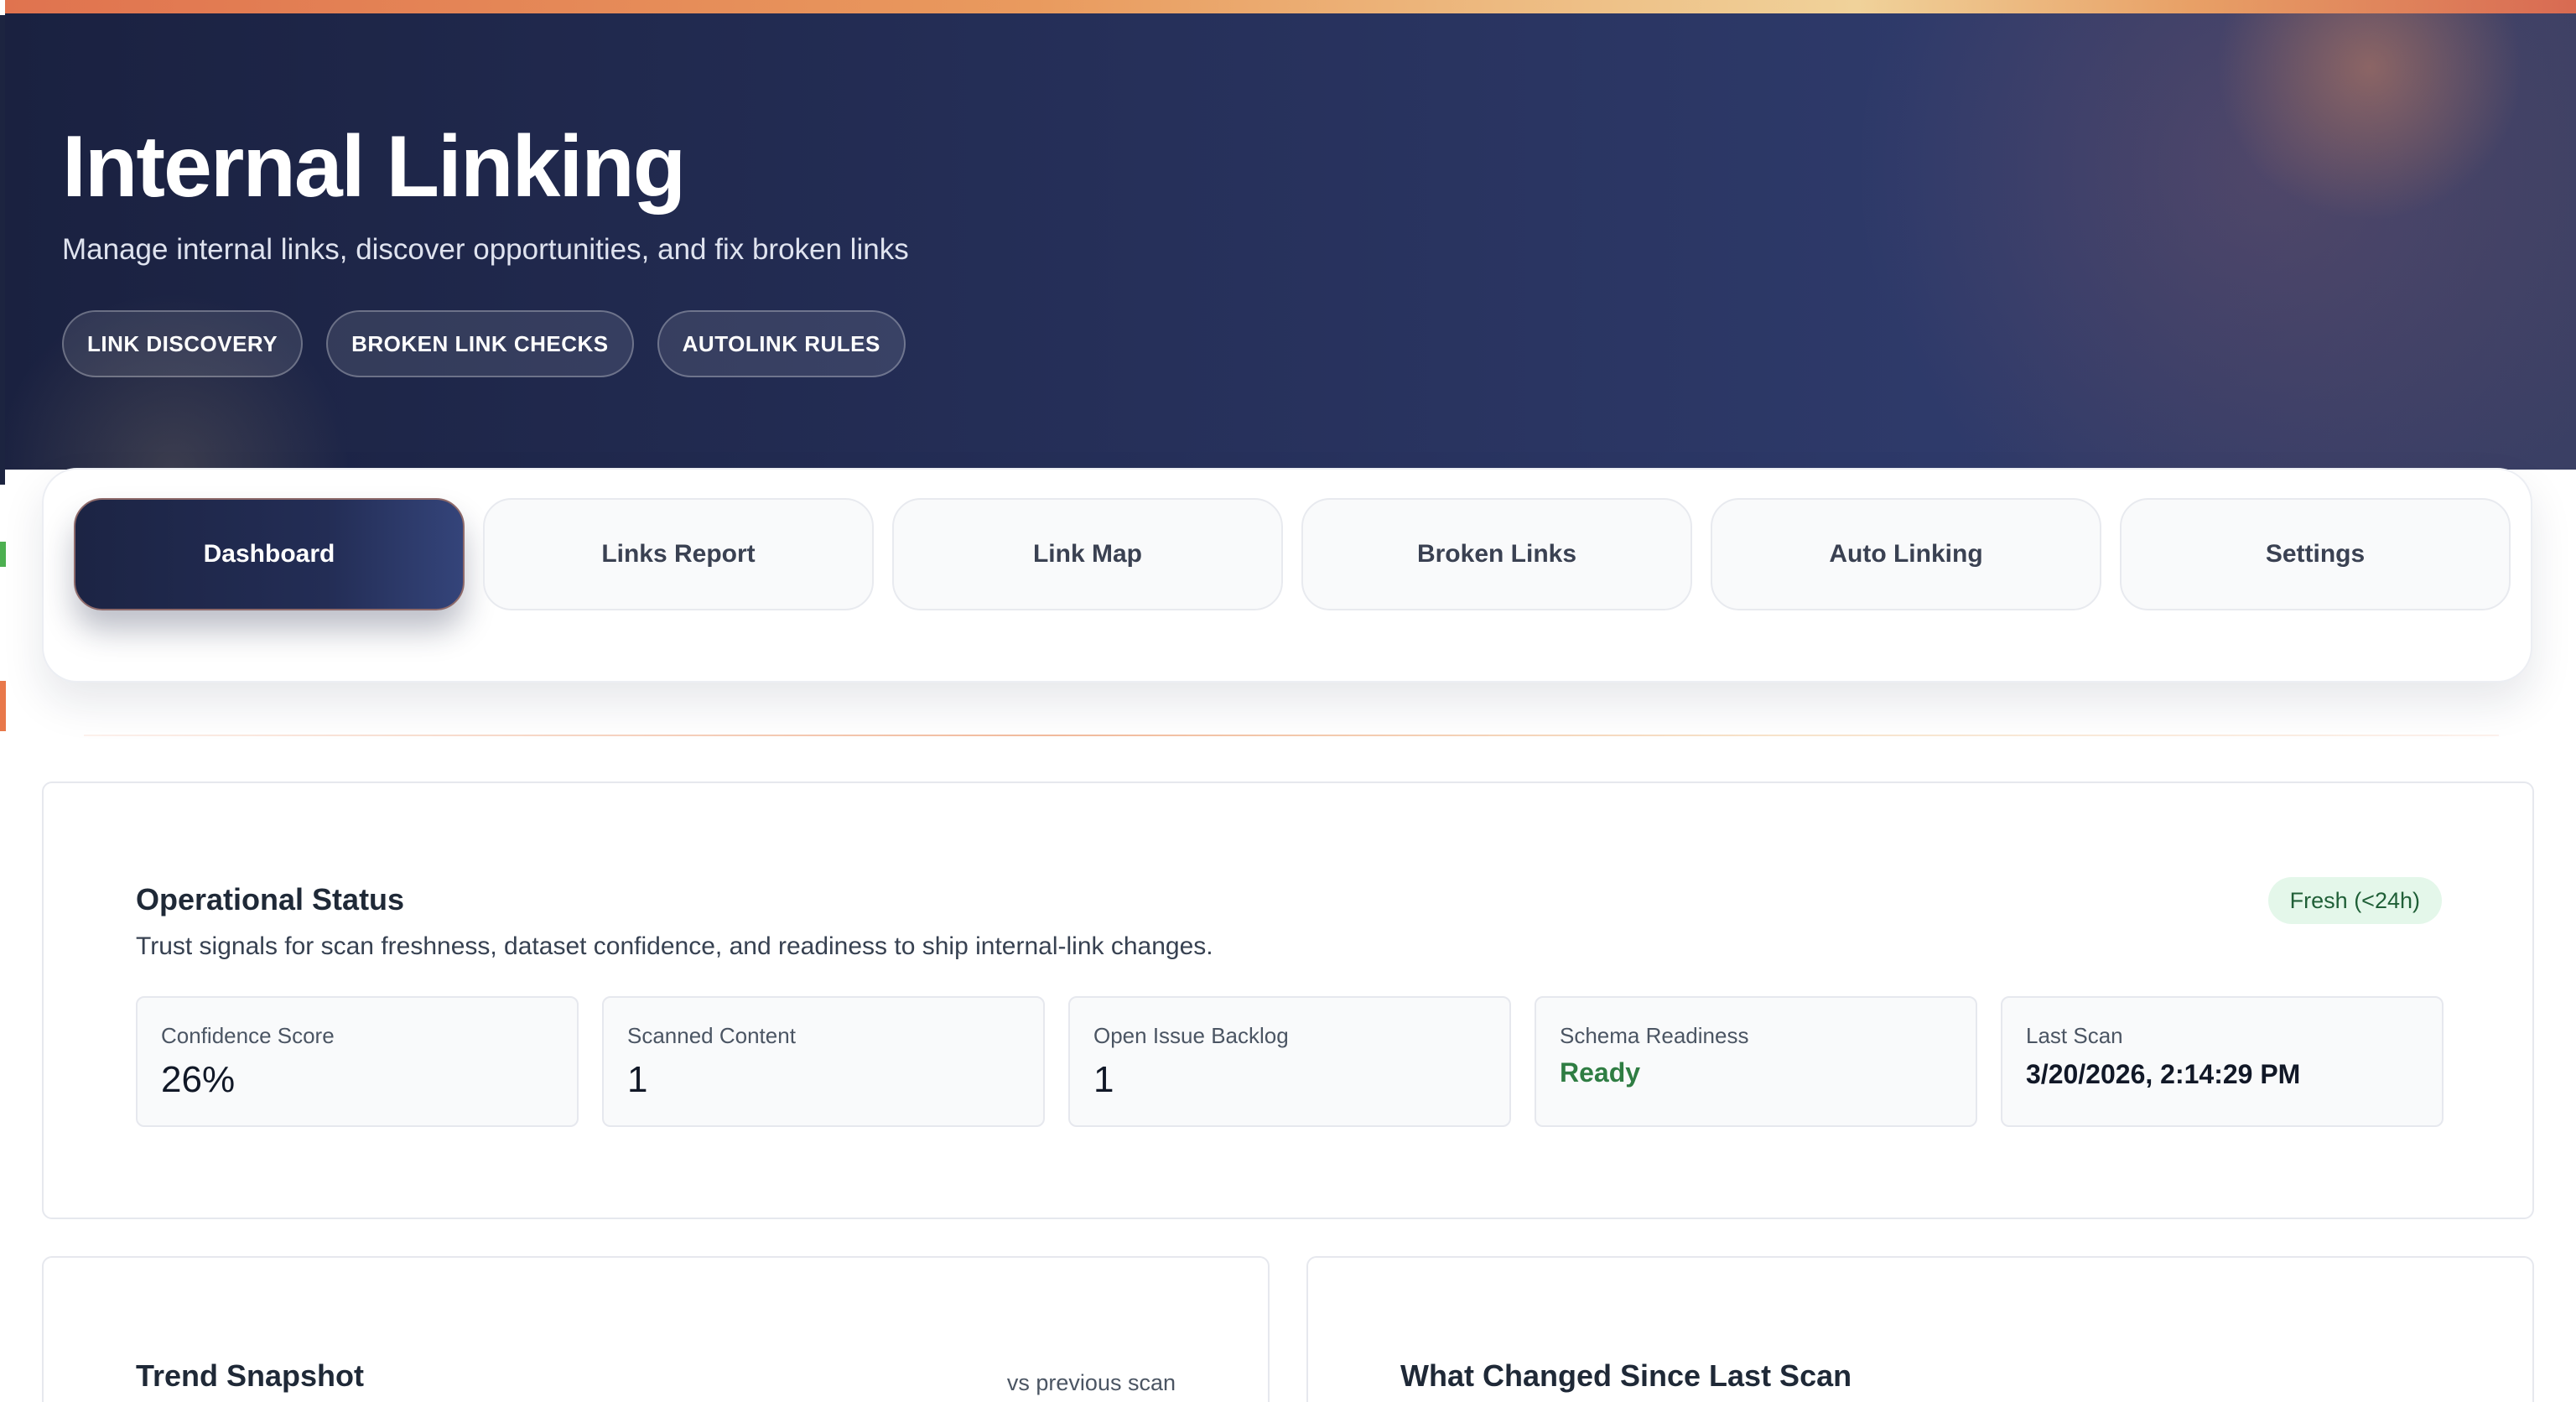 The width and height of the screenshot is (2576, 1402). Describe the element at coordinates (1626, 1375) in the screenshot. I see `what-changed-title: What Changed Since Last Scan` at that location.